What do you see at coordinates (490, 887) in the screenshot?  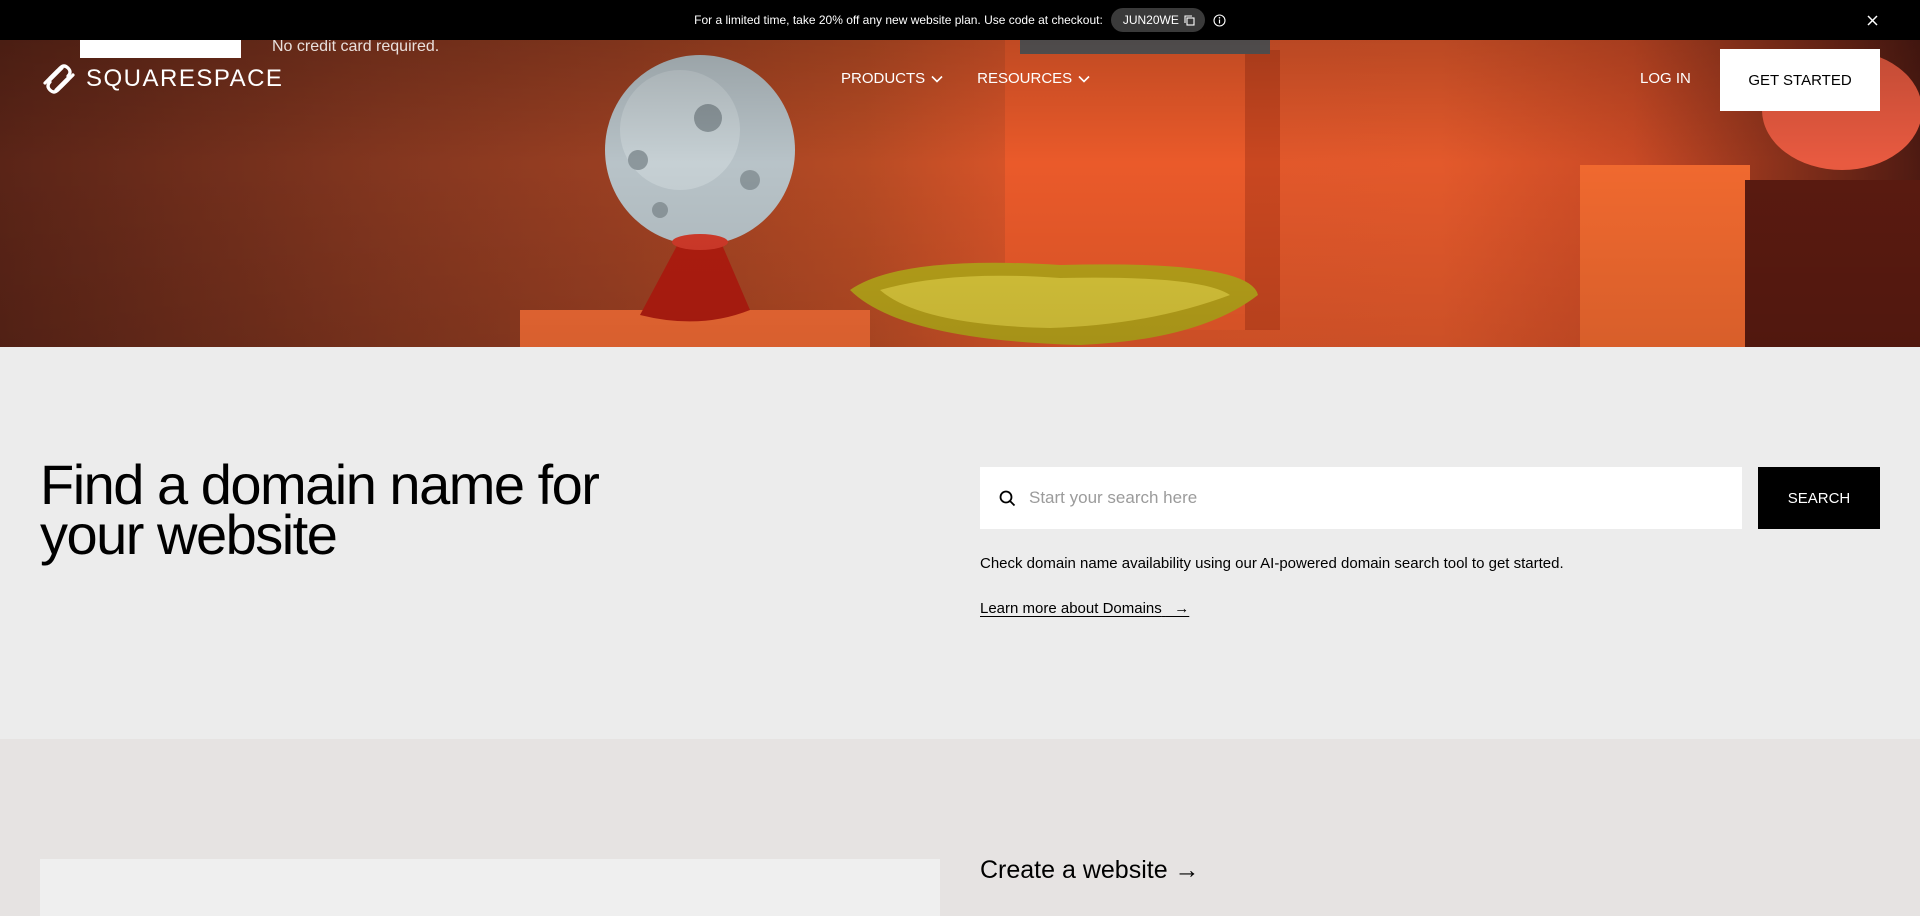 I see `feature-image-card` at bounding box center [490, 887].